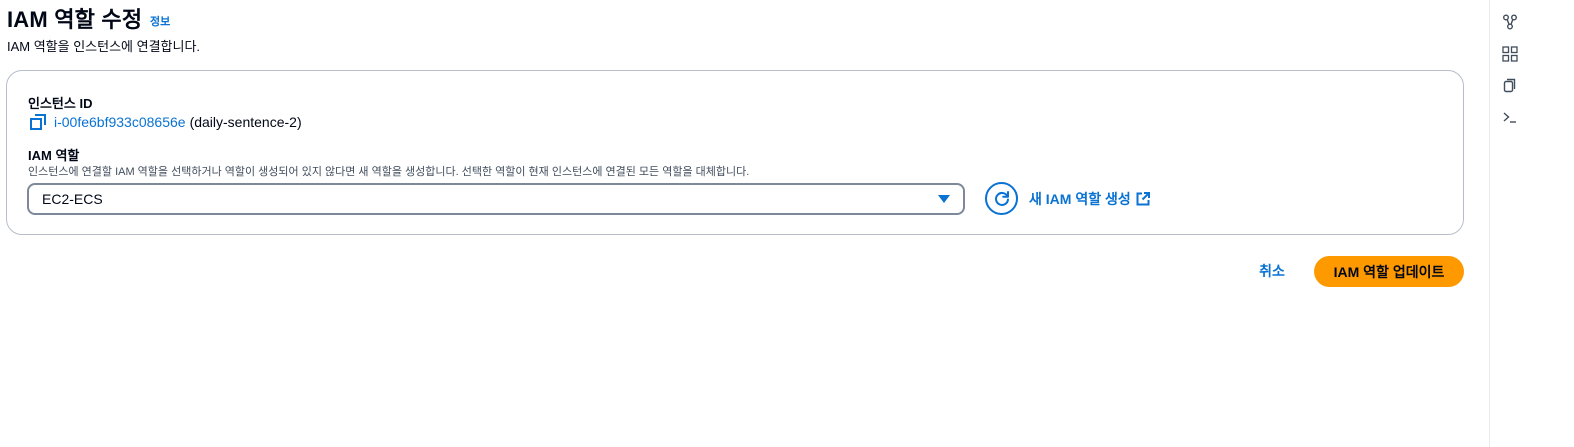  I want to click on instance-id-label: 인스턴스 ID, so click(60, 103).